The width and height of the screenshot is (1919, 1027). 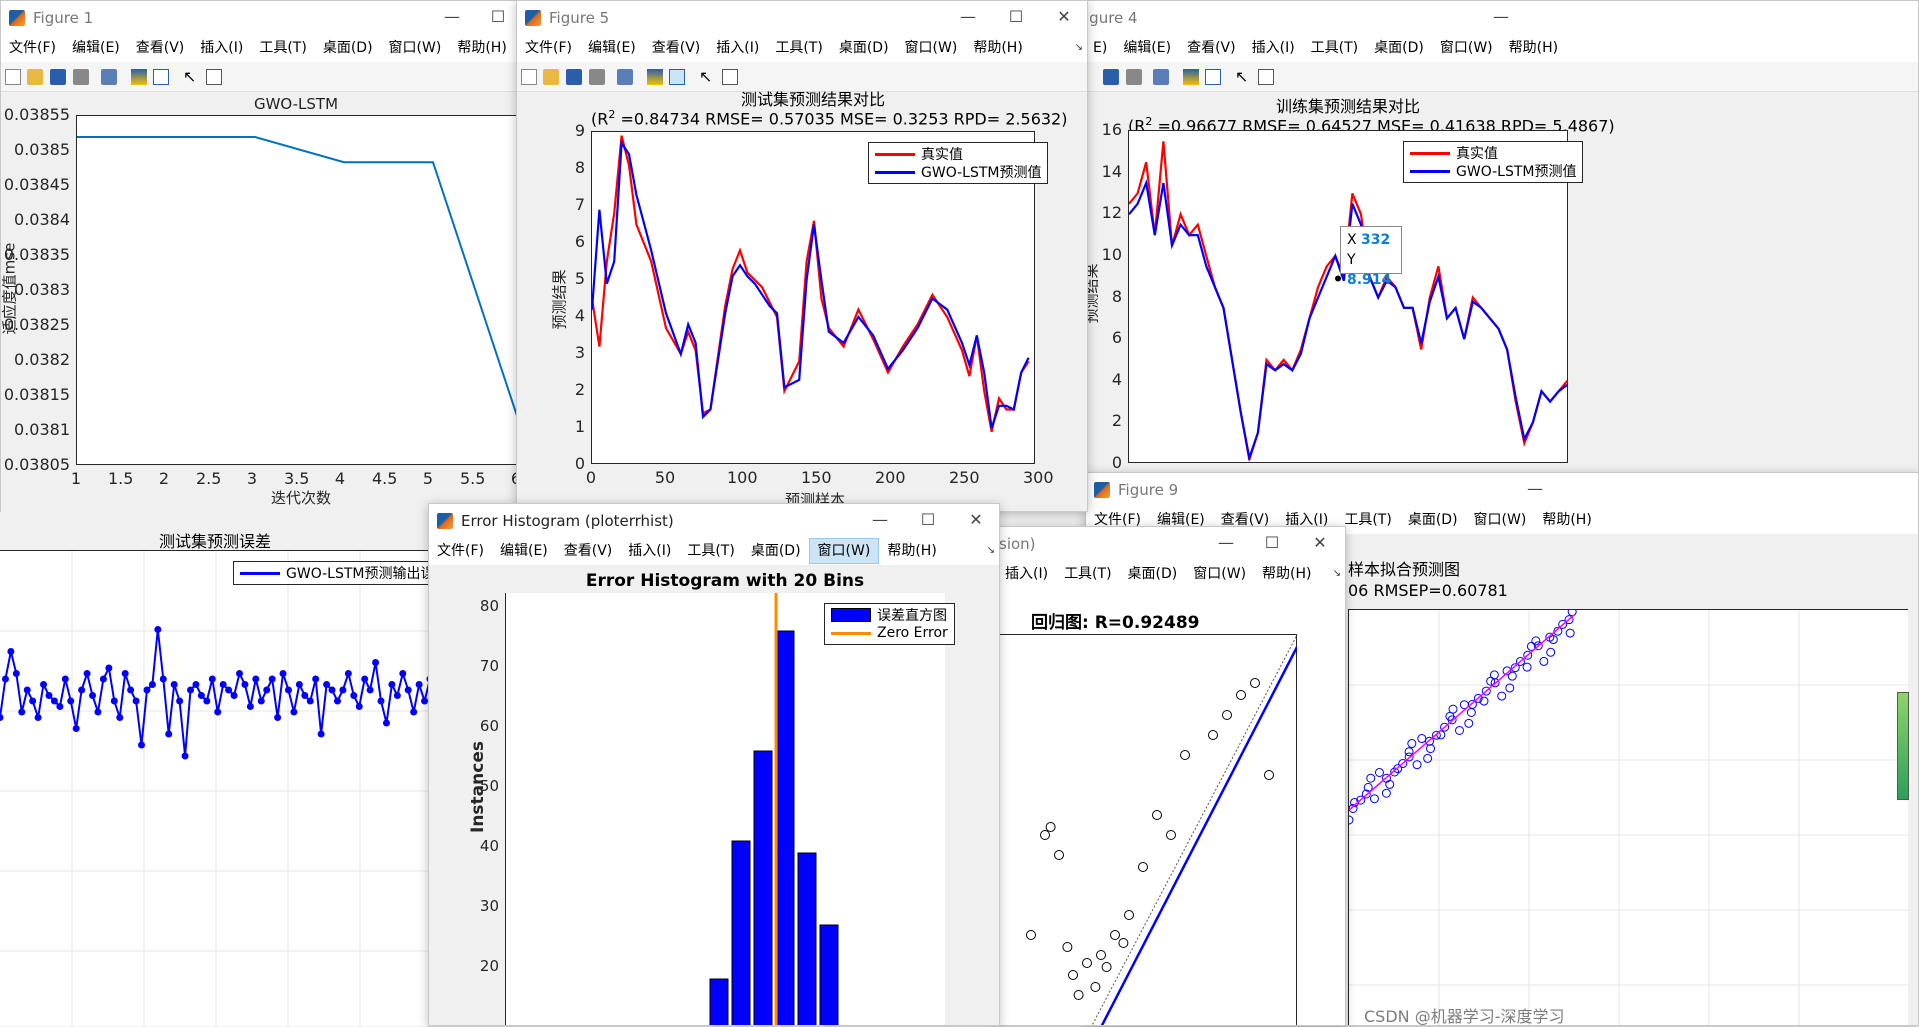 What do you see at coordinates (36, 464) in the screenshot?
I see `figure1-ytick-10: 0.03805` at bounding box center [36, 464].